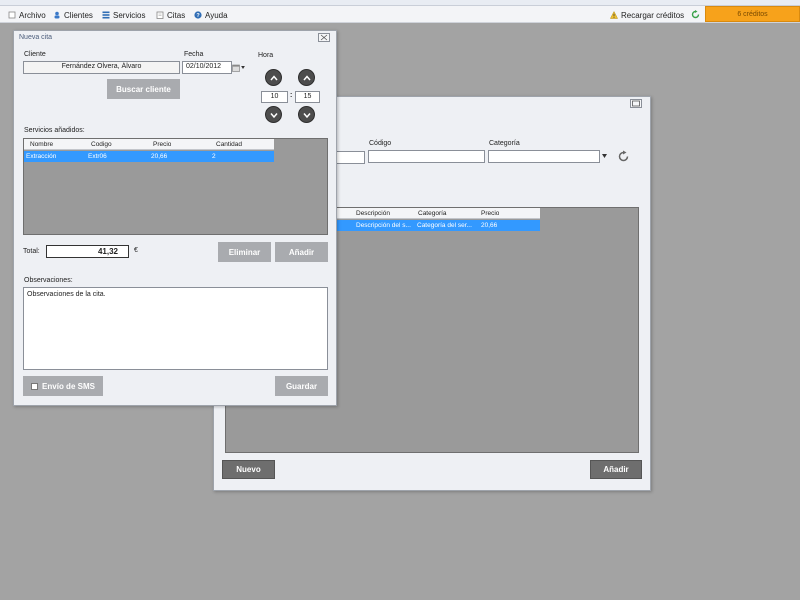  What do you see at coordinates (87, 251) in the screenshot?
I see `total-field: 41,32` at bounding box center [87, 251].